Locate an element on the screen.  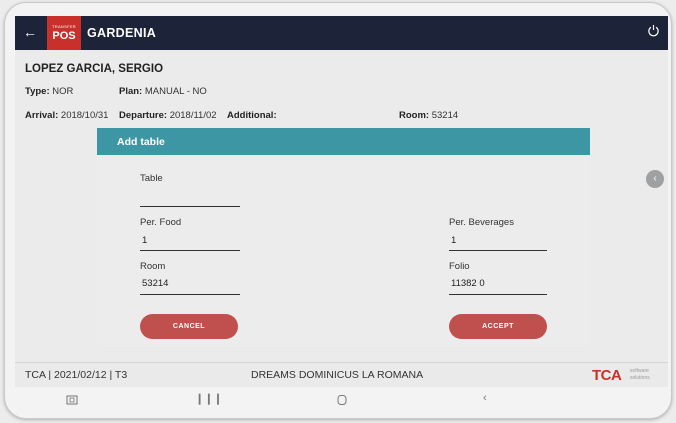
beverages-input-underline is located at coordinates (498, 250).